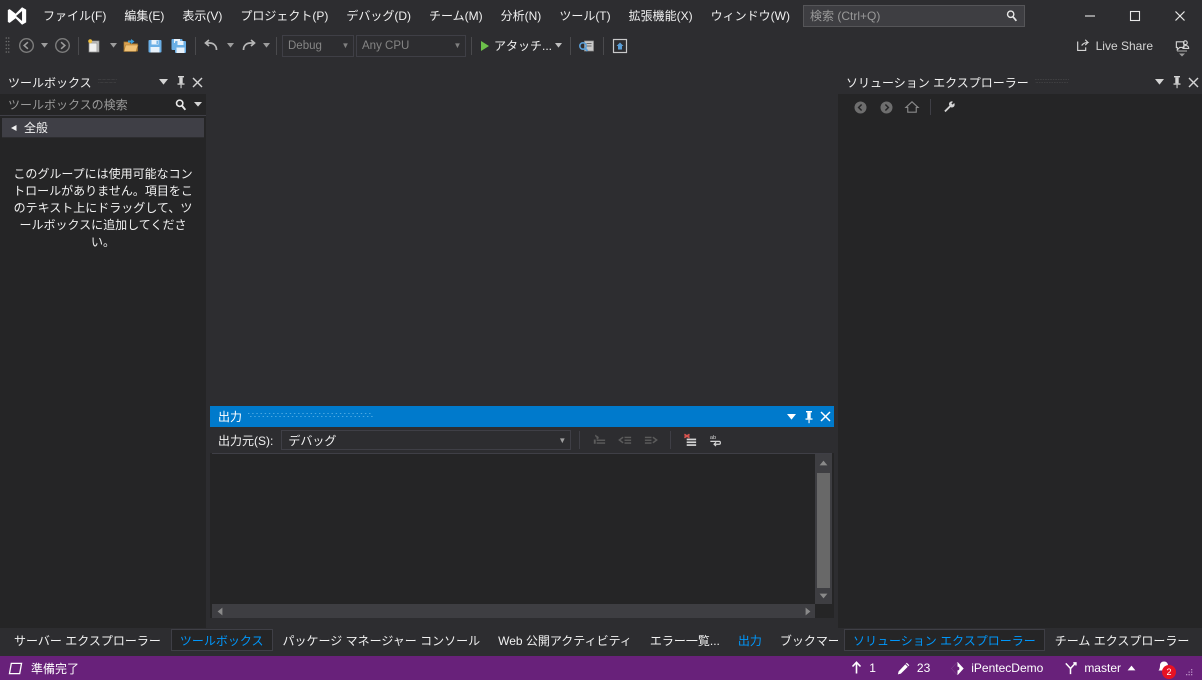  What do you see at coordinates (823, 595) in the screenshot?
I see `scroll-down-arrow-icon` at bounding box center [823, 595].